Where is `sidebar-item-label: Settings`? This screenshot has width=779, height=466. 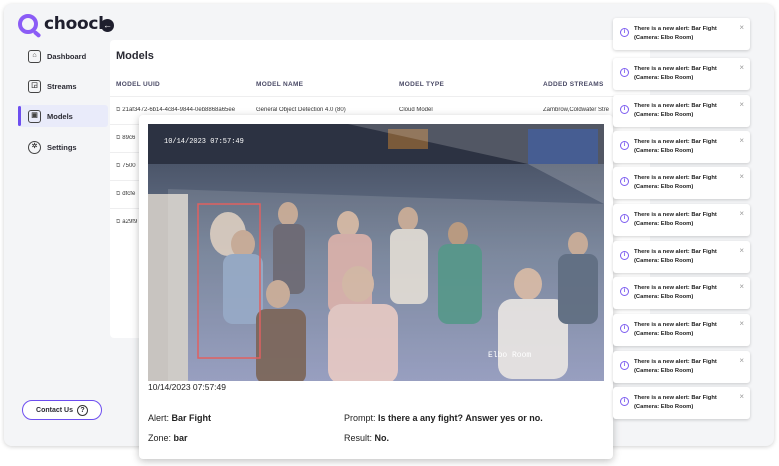 sidebar-item-label: Settings is located at coordinates (62, 147).